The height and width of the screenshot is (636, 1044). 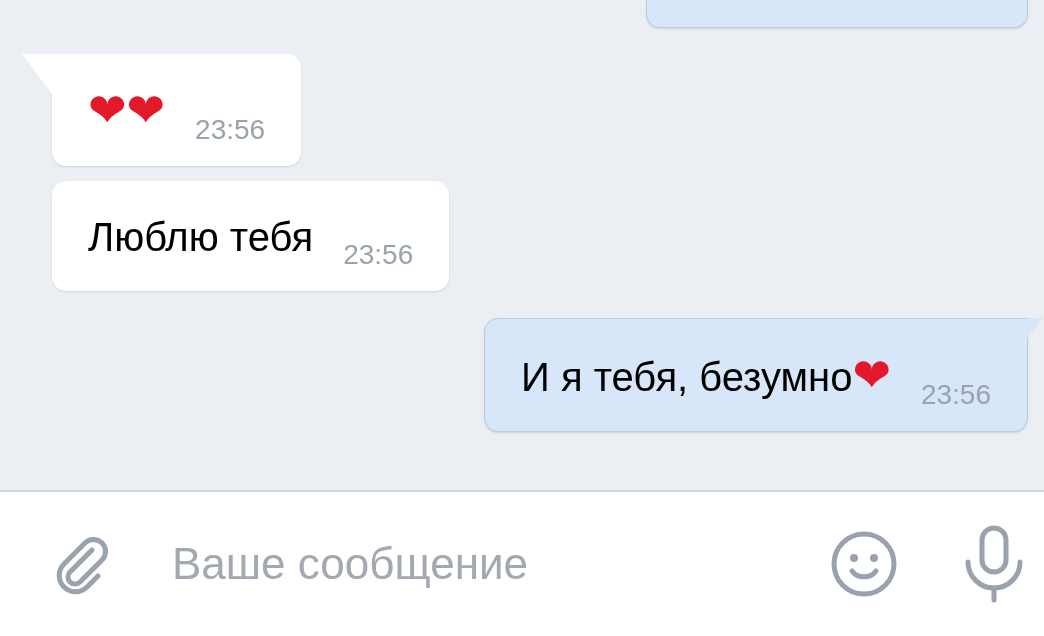 What do you see at coordinates (864, 564) in the screenshot?
I see `smiley-icon` at bounding box center [864, 564].